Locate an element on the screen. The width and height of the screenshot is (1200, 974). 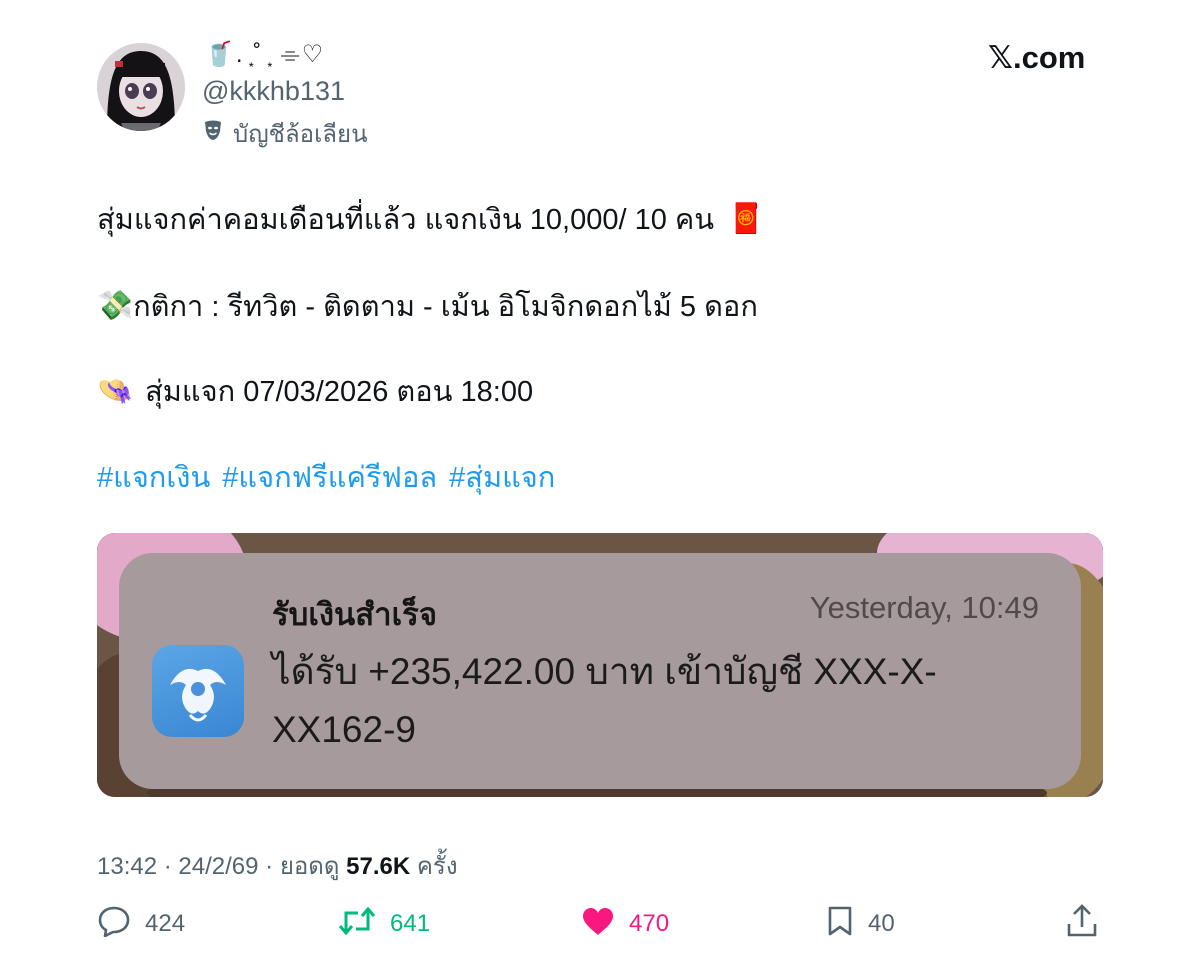
hashtag-link: #แจกฟรีแค่รีฟอล is located at coordinates (329, 477).